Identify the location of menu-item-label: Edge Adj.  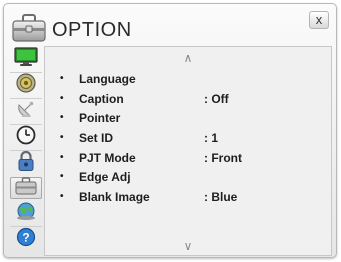
(105, 177).